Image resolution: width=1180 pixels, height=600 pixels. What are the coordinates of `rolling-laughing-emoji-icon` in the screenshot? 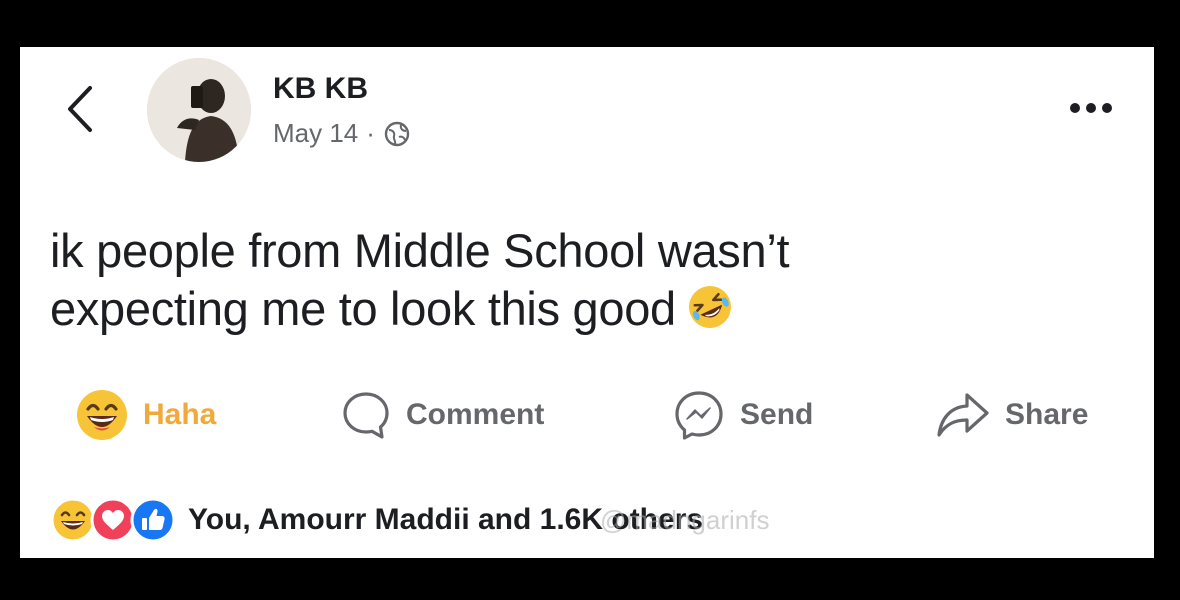 It's located at (710, 313).